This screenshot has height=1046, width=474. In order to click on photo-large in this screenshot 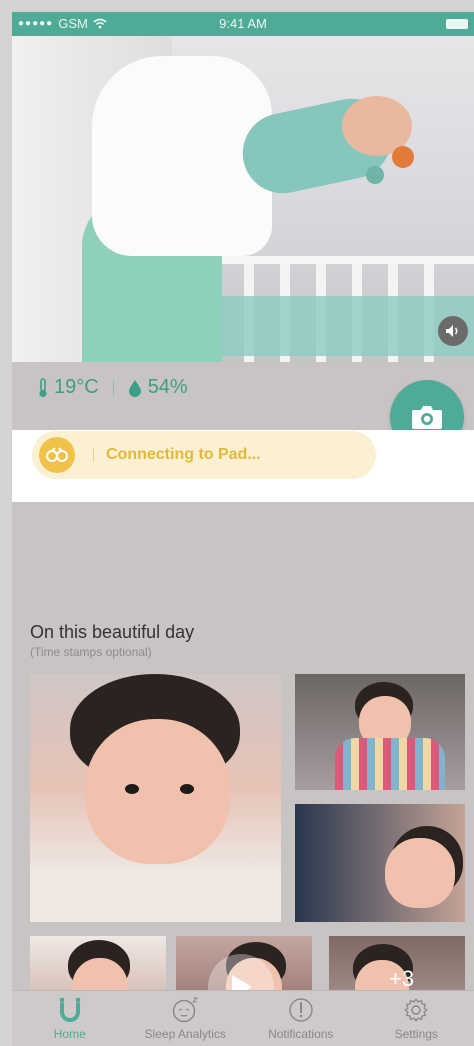, I will do `click(155, 798)`.